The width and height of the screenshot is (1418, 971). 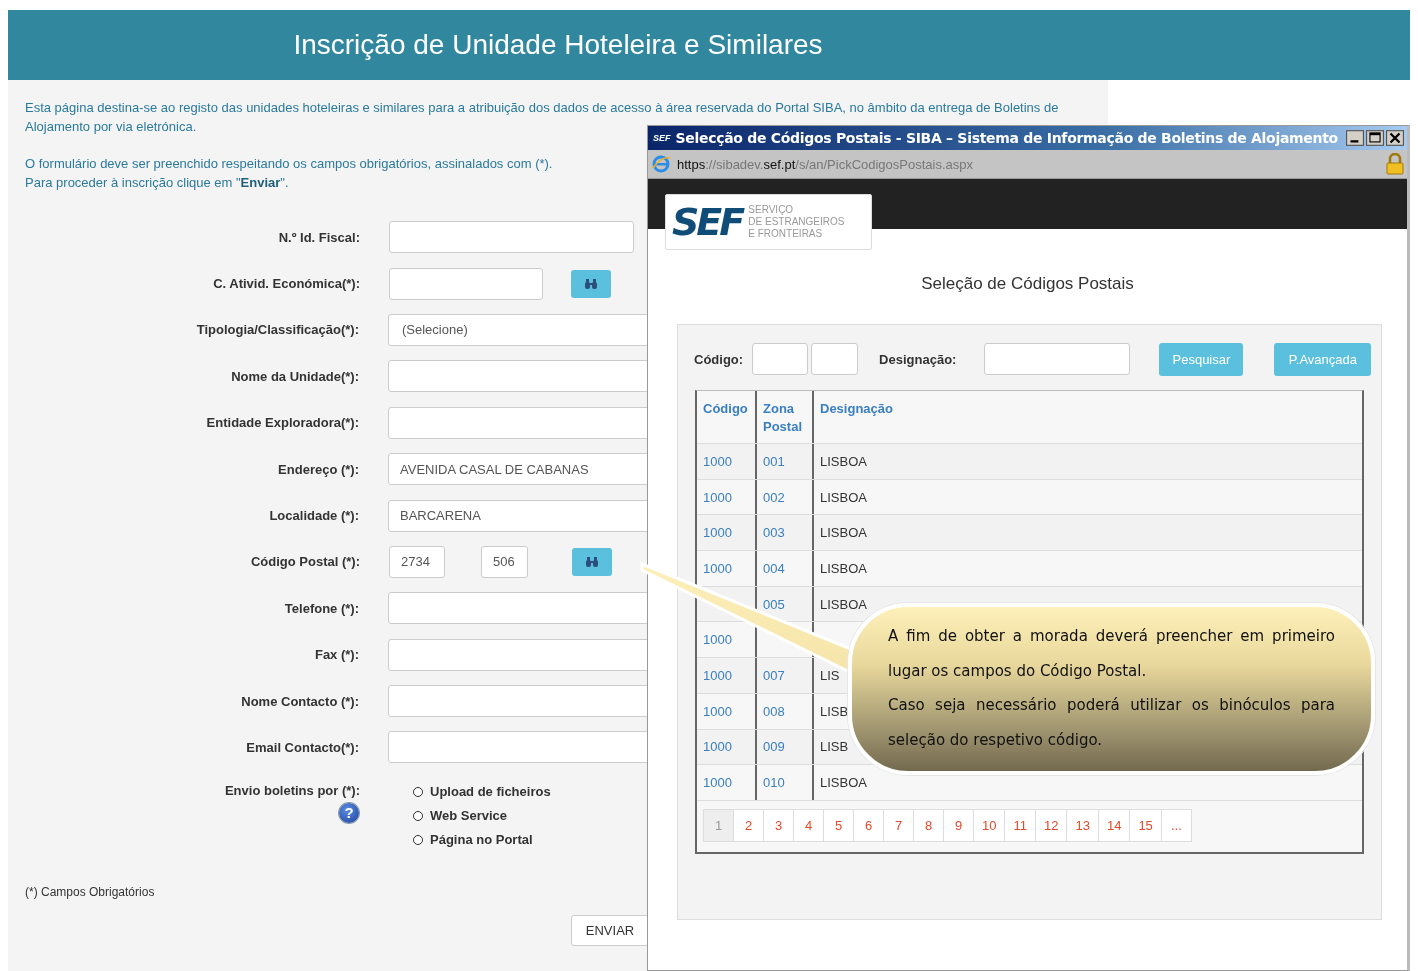 I want to click on search-button: Pesquisar, so click(x=1201, y=359).